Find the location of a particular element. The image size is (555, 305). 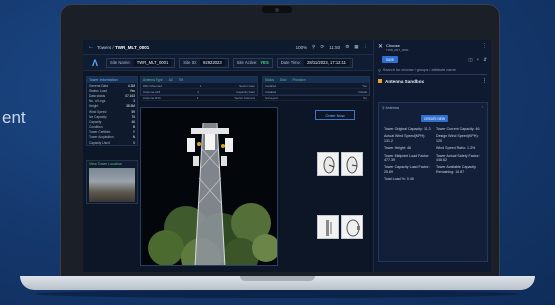

save-button: SAVE is located at coordinates (390, 59).